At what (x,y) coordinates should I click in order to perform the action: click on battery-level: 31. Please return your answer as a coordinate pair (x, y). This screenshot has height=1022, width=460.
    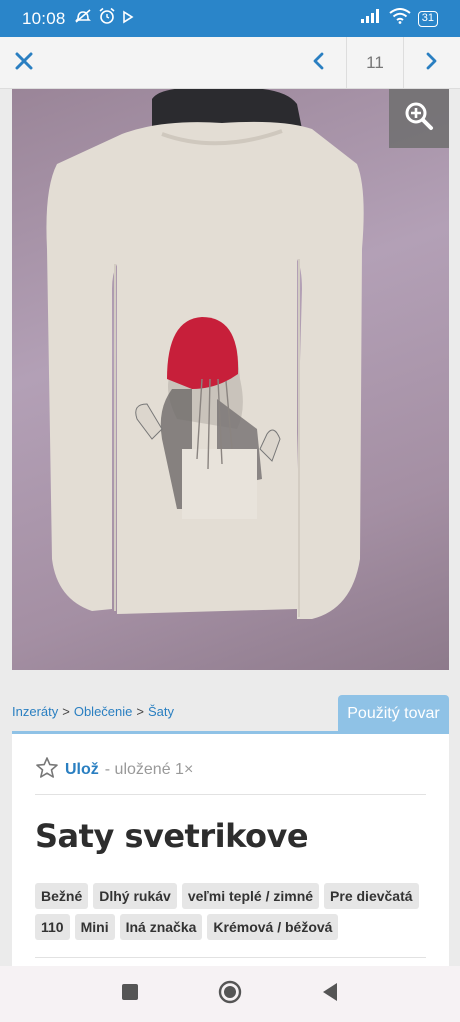
    Looking at the image, I should click on (427, 17).